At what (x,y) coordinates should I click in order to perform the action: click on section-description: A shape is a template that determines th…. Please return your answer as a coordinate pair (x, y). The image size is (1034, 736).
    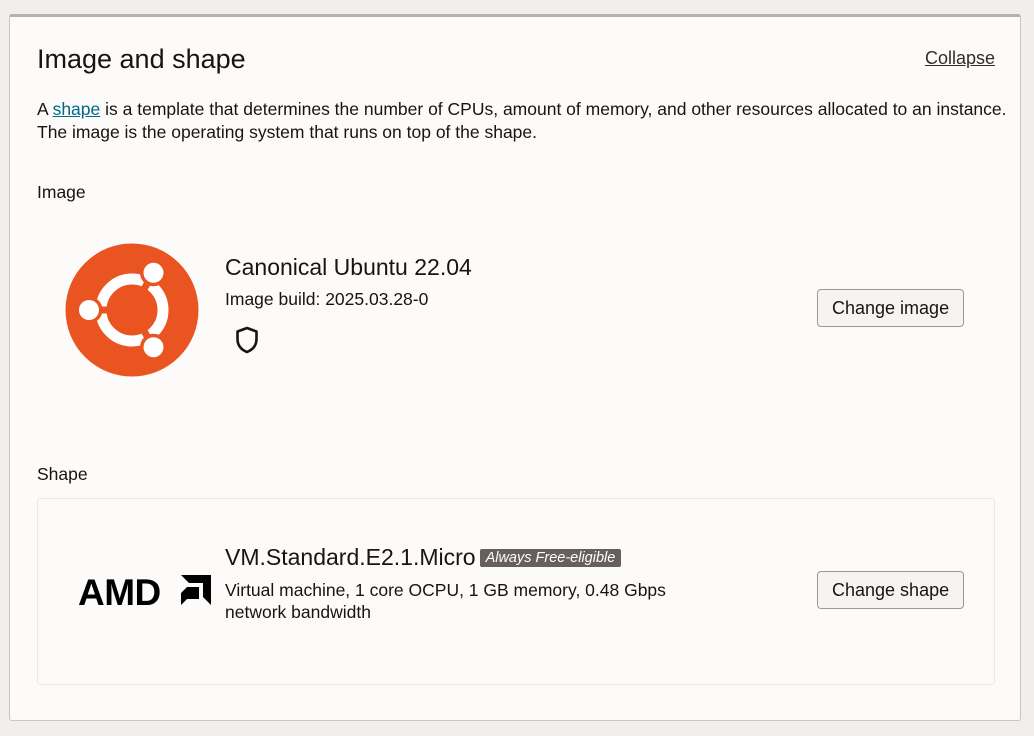
    Looking at the image, I should click on (522, 121).